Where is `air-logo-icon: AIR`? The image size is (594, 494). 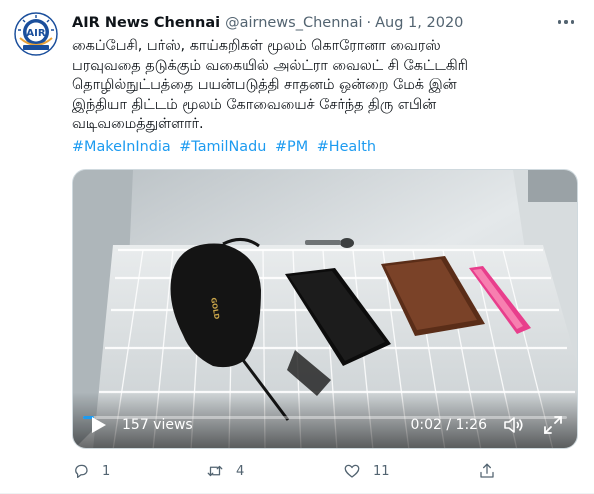 air-logo-icon: AIR is located at coordinates (36, 34).